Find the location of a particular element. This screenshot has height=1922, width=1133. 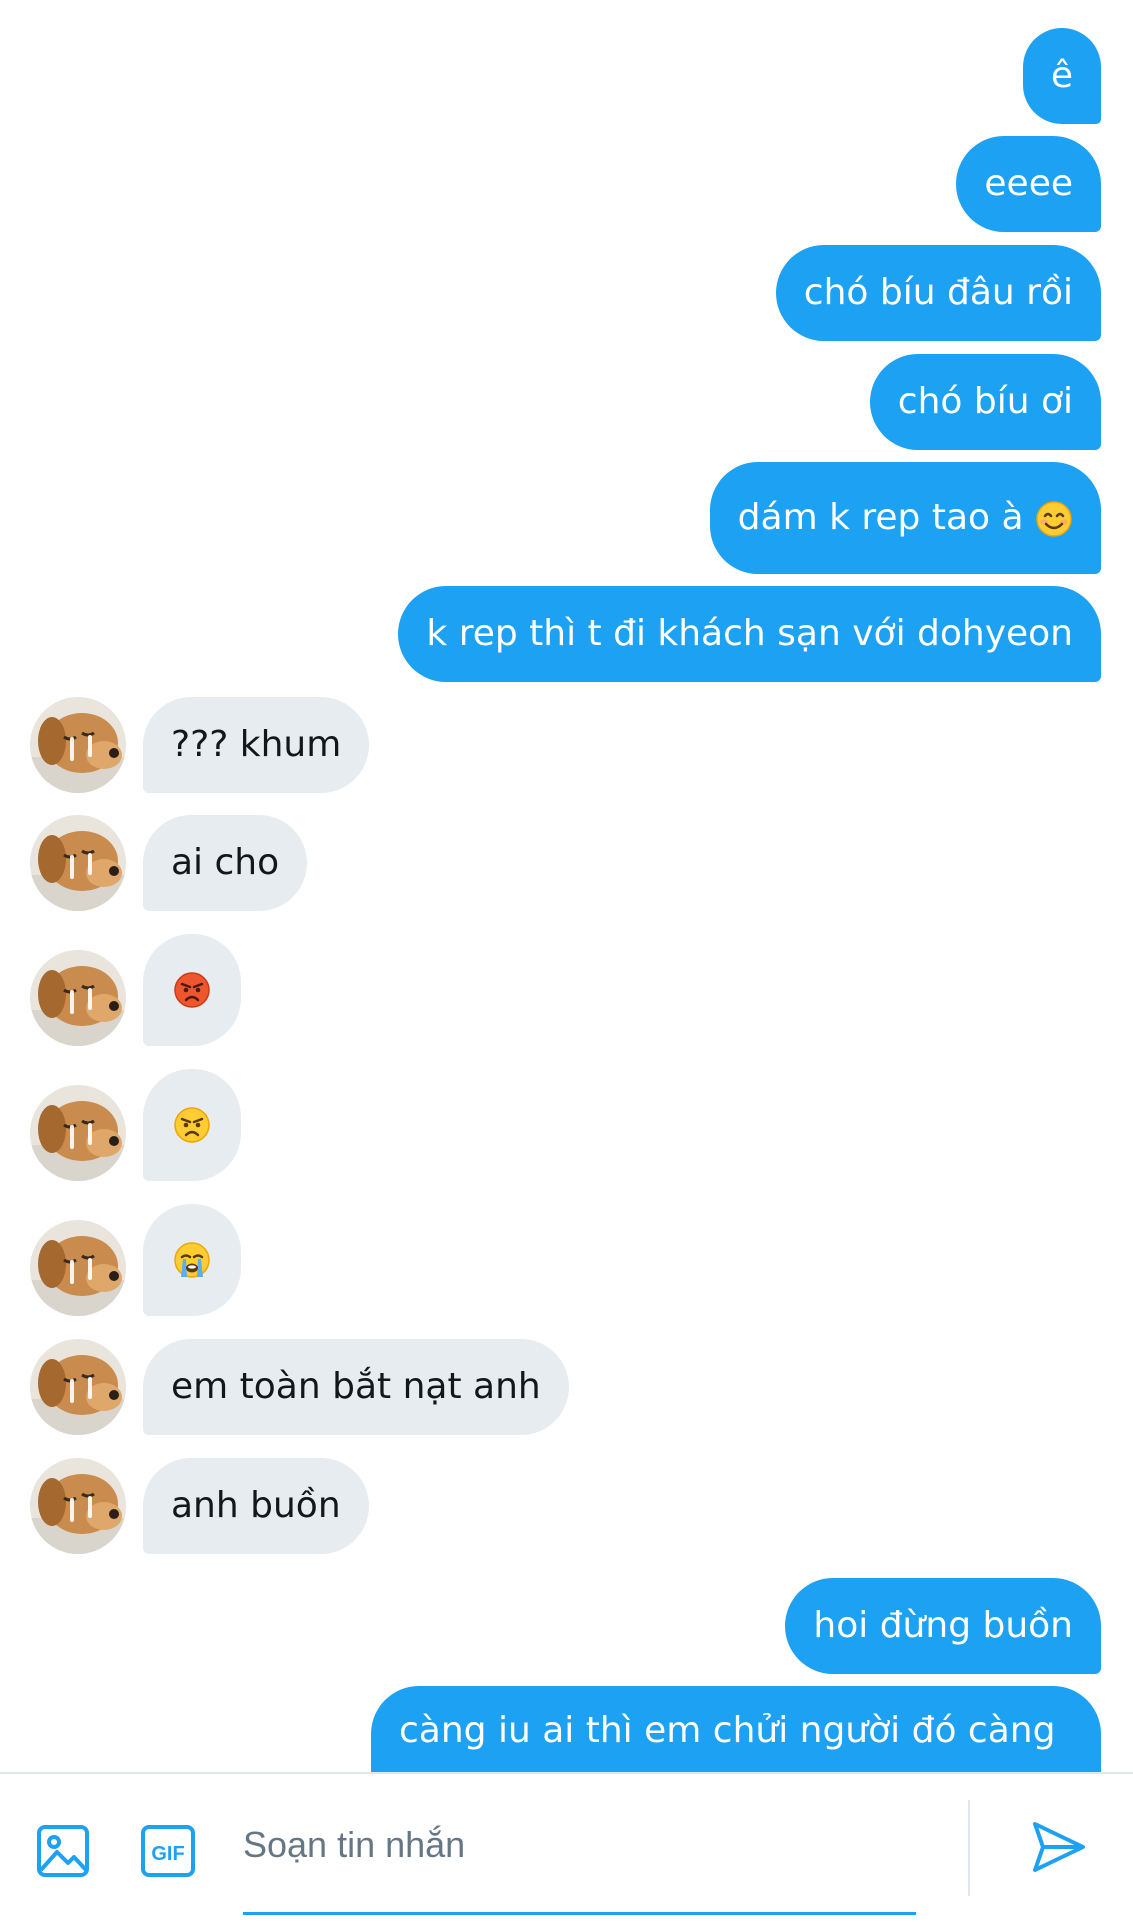

message-text: em toàn bắt nạt anh is located at coordinates (356, 1386).